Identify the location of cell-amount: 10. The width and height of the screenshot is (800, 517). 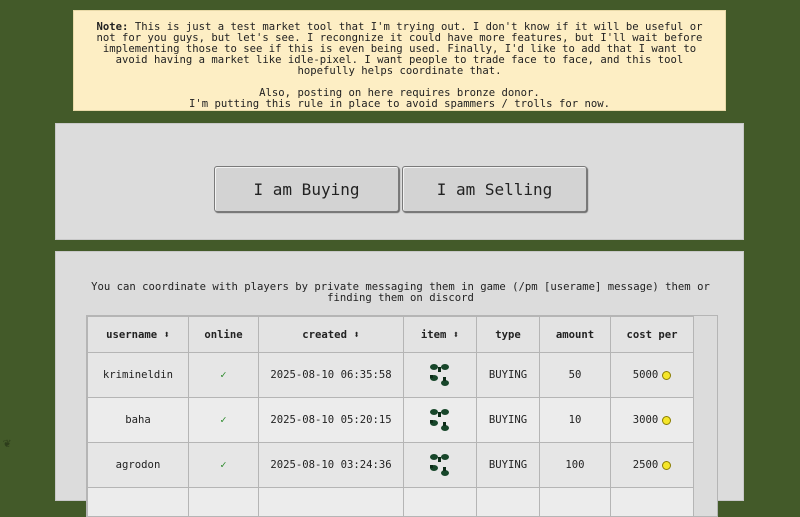
(575, 420).